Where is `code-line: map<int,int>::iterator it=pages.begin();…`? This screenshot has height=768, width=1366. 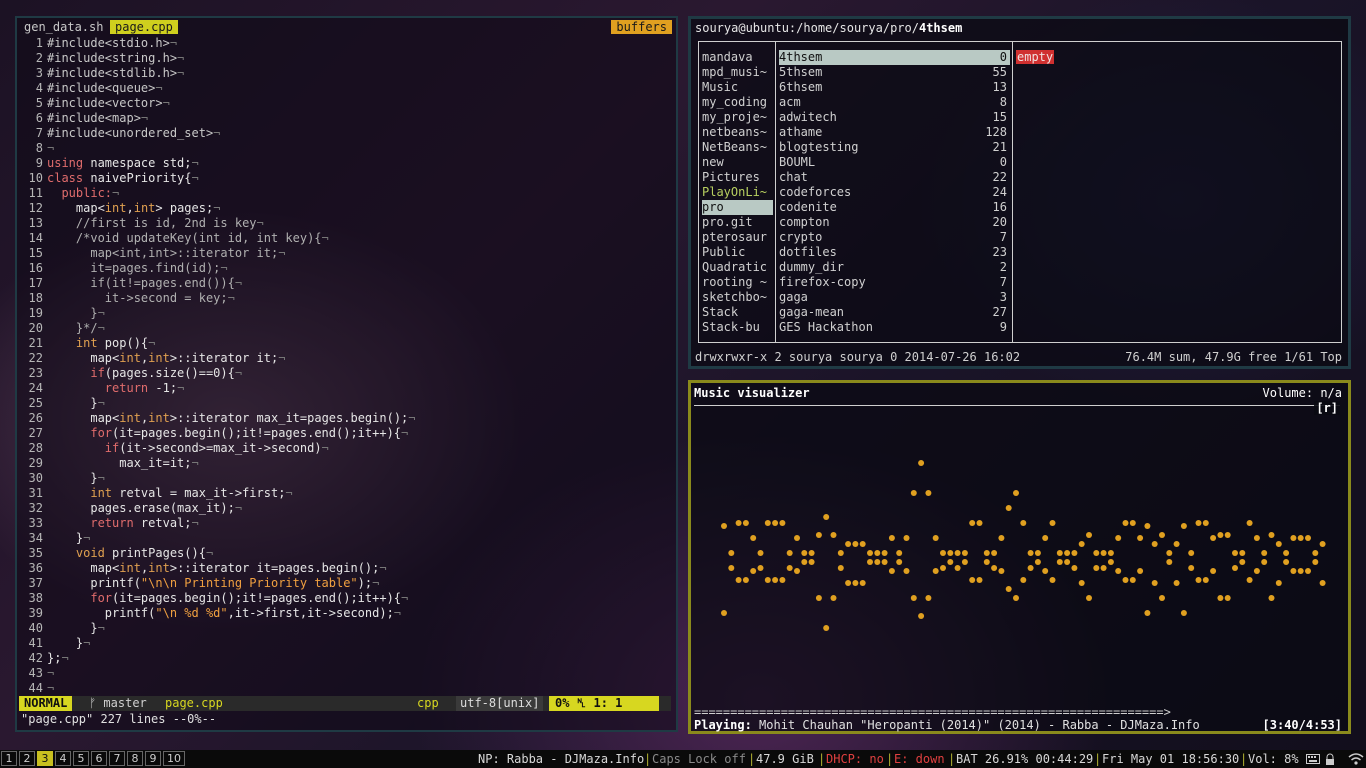 code-line: map<int,int>::iterator it=pages.begin();… is located at coordinates (216, 568).